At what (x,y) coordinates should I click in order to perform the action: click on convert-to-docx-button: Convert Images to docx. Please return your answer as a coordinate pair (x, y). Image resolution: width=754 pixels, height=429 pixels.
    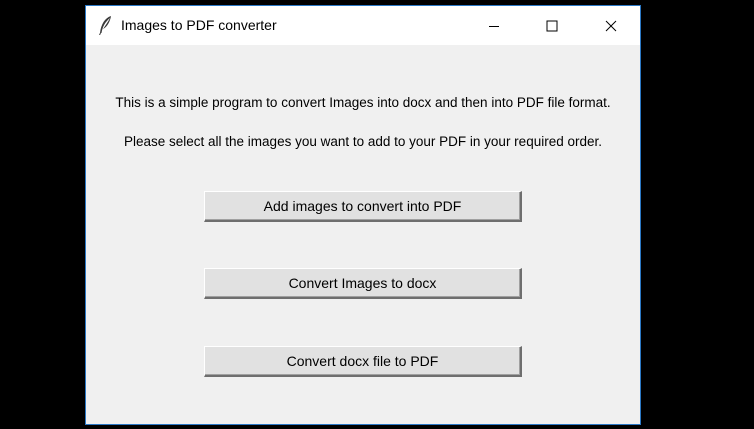
    Looking at the image, I should click on (363, 283).